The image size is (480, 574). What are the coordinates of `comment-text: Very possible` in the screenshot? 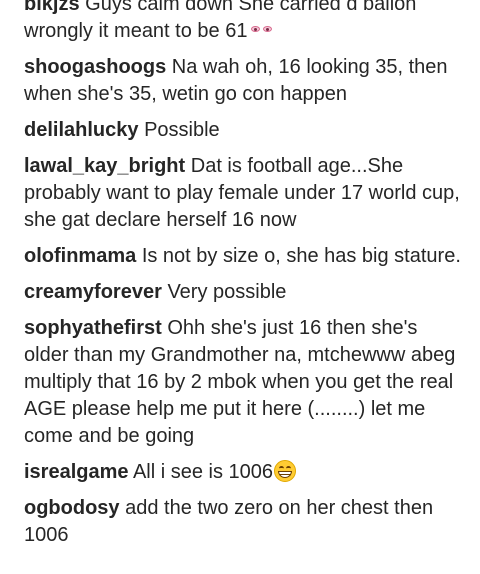 It's located at (227, 292).